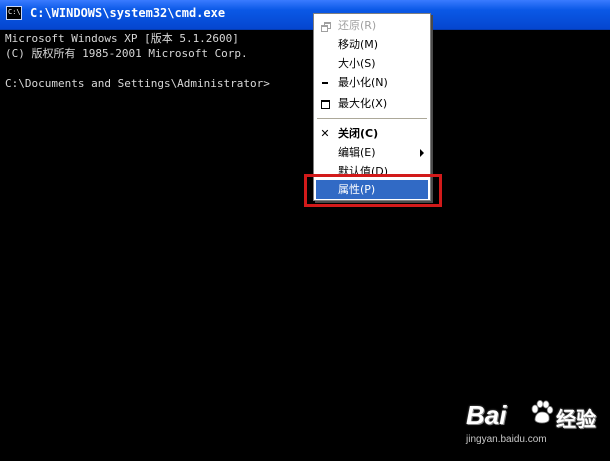  What do you see at coordinates (126, 53) in the screenshot?
I see `console-line: (C) 版权所有 1985-2001 Microsoft Corp.` at bounding box center [126, 53].